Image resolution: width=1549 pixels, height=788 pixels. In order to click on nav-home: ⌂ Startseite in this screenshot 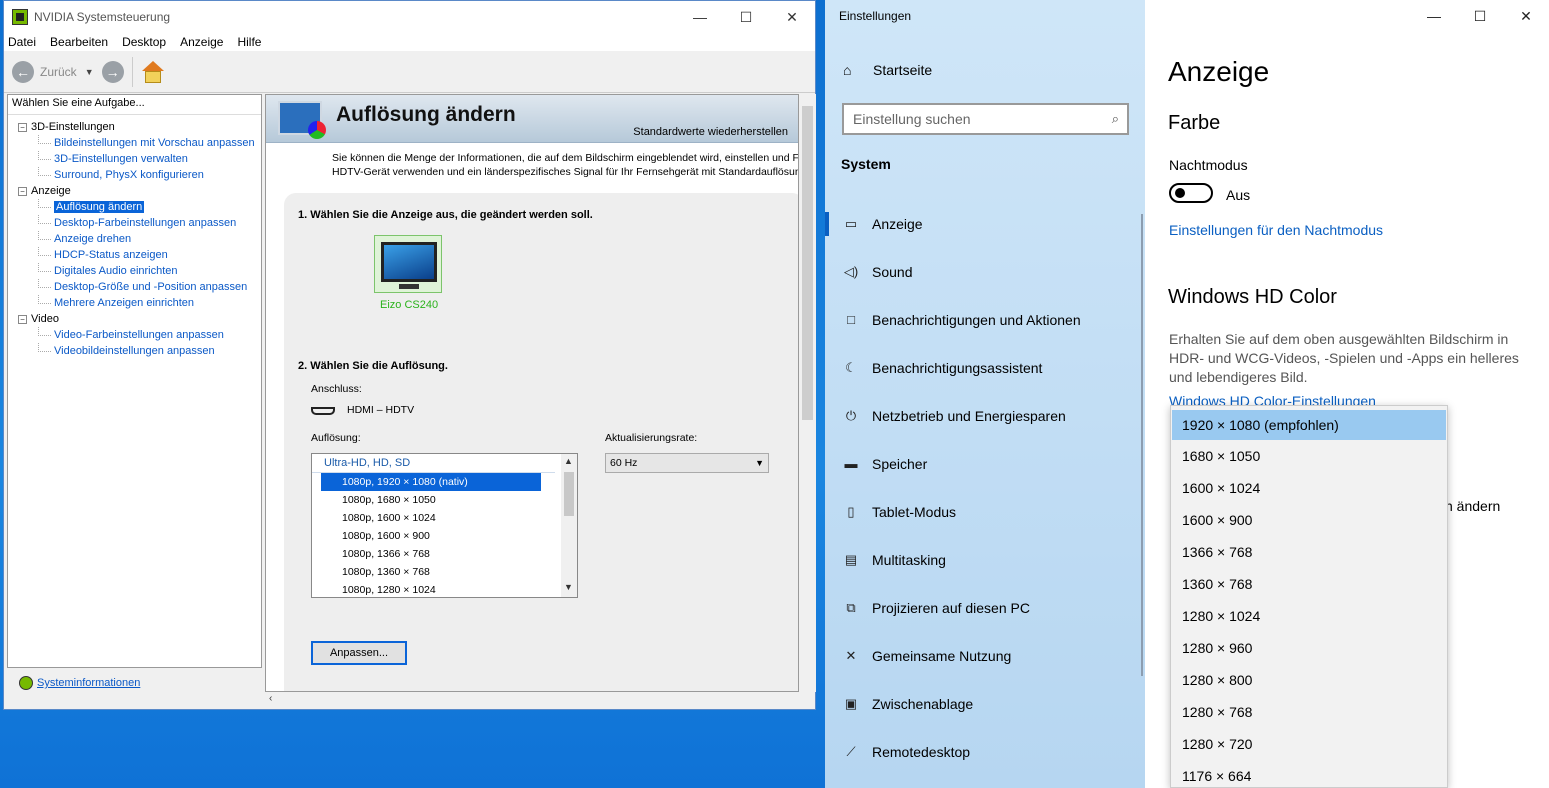, I will do `click(887, 70)`.